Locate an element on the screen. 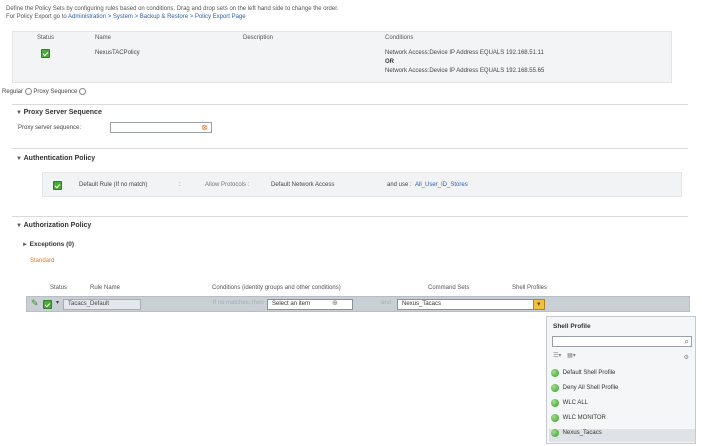 This screenshot has width=702, height=446. authz-header-command-sets: Command Sets is located at coordinates (449, 288).